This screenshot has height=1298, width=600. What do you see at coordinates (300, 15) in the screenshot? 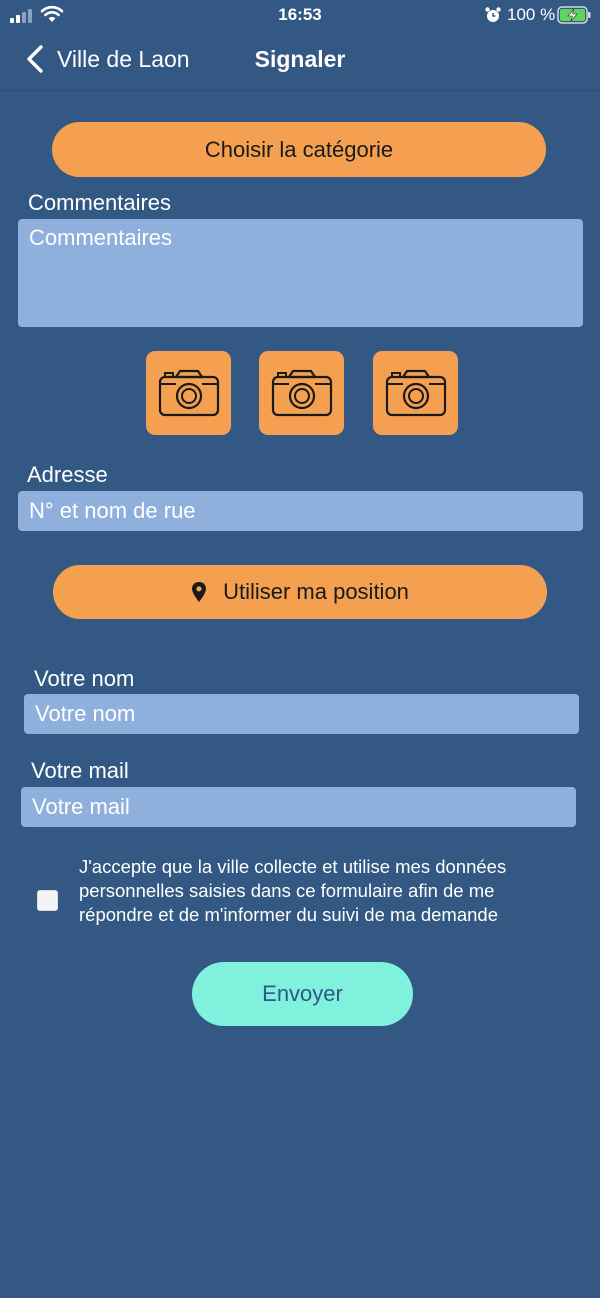
I see `status-bar: 16:53 100 %` at bounding box center [300, 15].